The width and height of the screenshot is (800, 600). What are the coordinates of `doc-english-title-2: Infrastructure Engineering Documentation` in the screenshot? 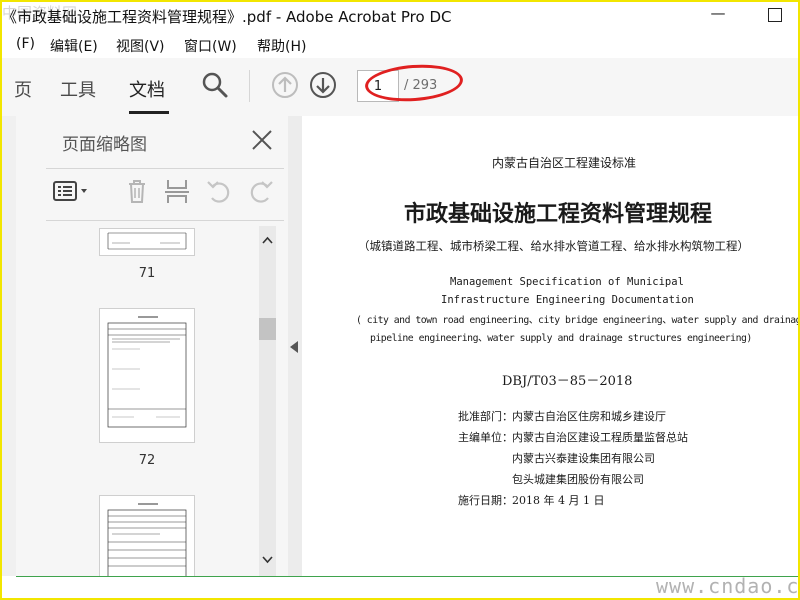 It's located at (567, 300).